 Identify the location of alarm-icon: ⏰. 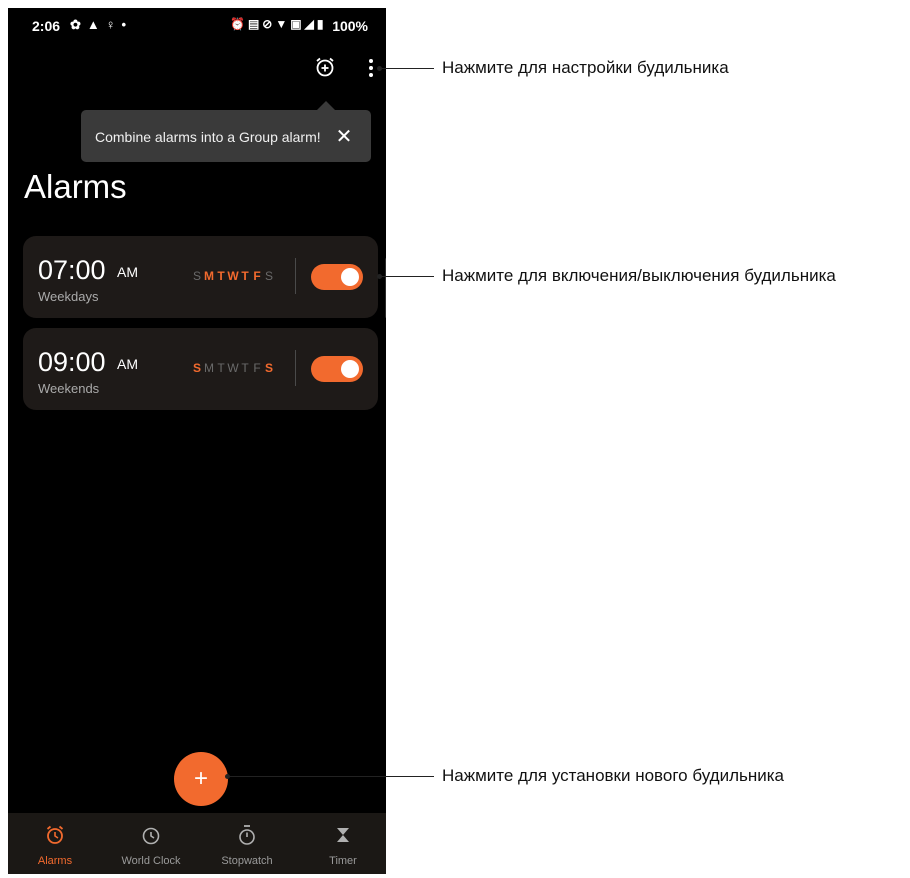
(239, 24).